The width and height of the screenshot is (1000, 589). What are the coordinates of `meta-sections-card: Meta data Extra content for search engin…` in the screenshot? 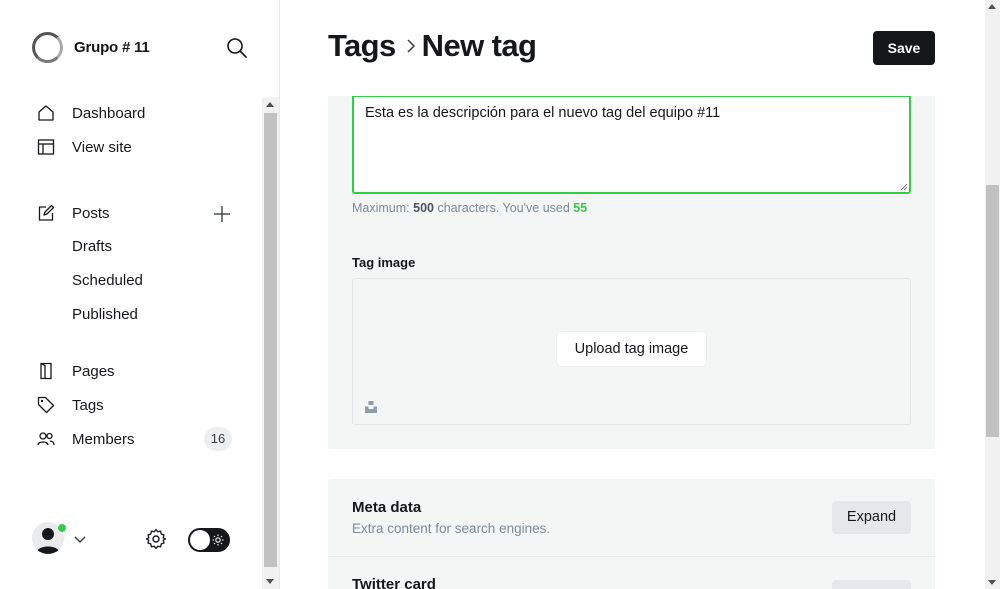 It's located at (631, 534).